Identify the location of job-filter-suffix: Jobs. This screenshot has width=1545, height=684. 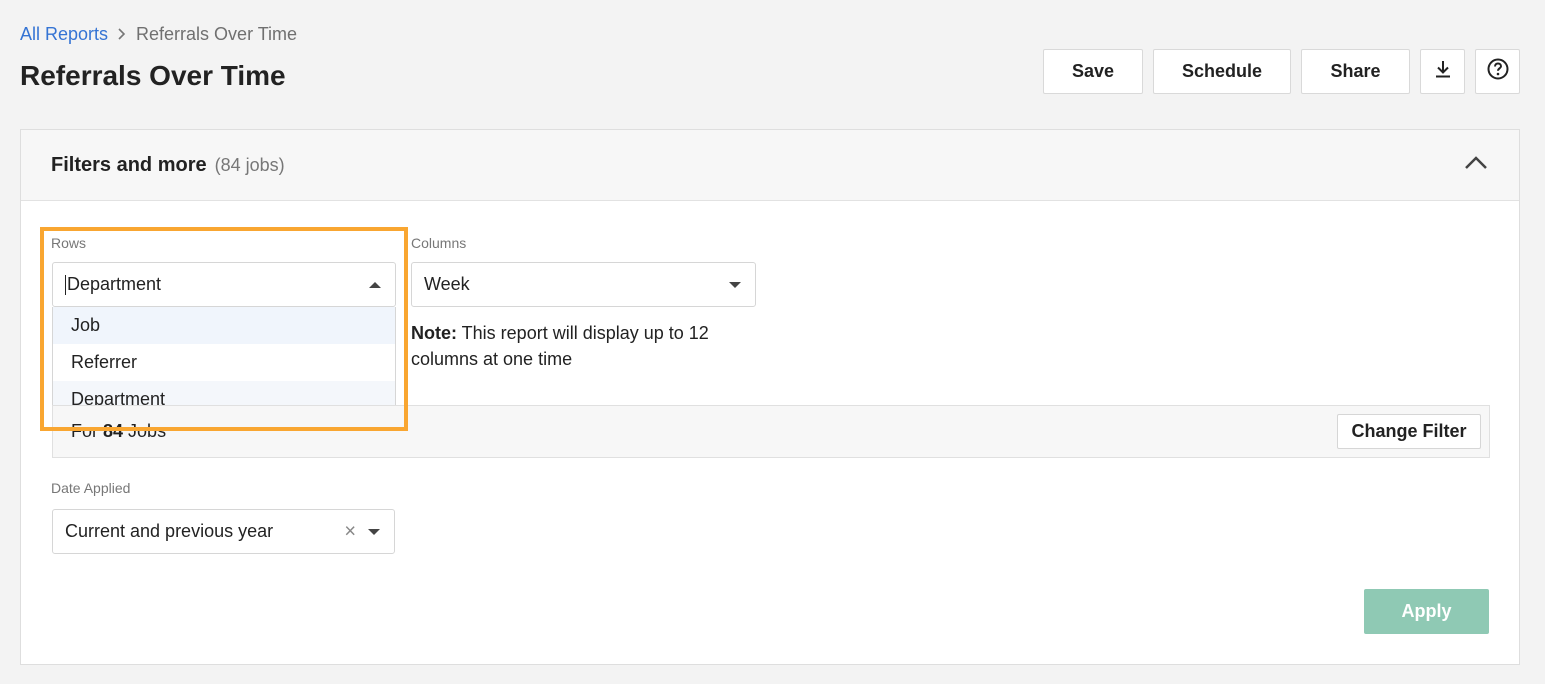
(145, 431).